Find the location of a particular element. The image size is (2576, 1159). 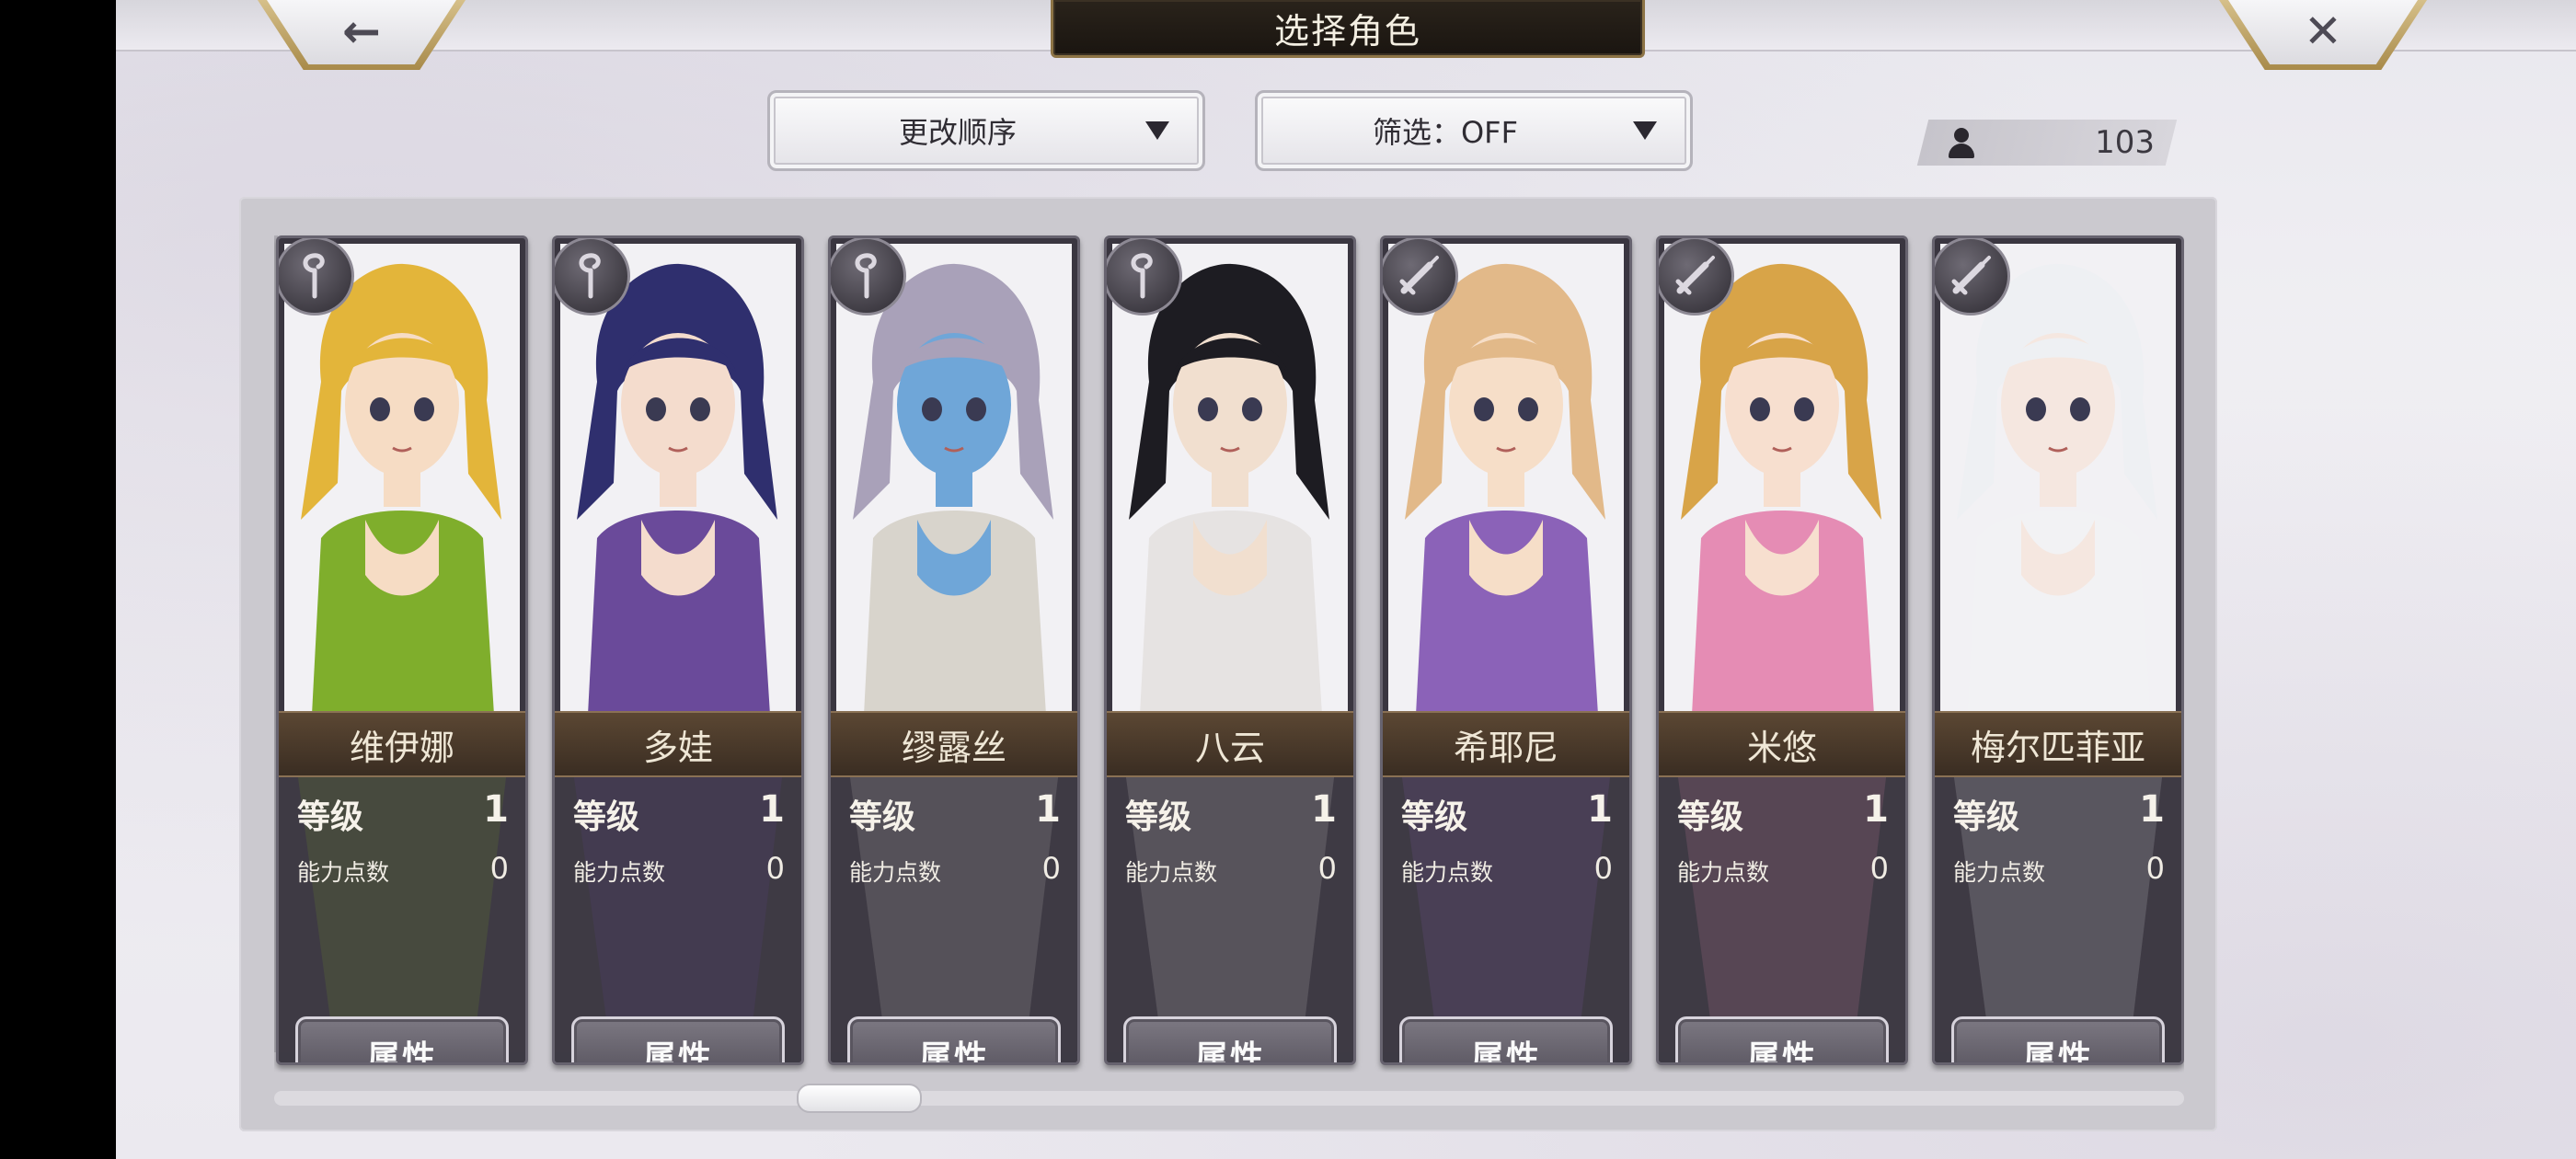

close-icon: ✕ is located at coordinates (2323, 31).